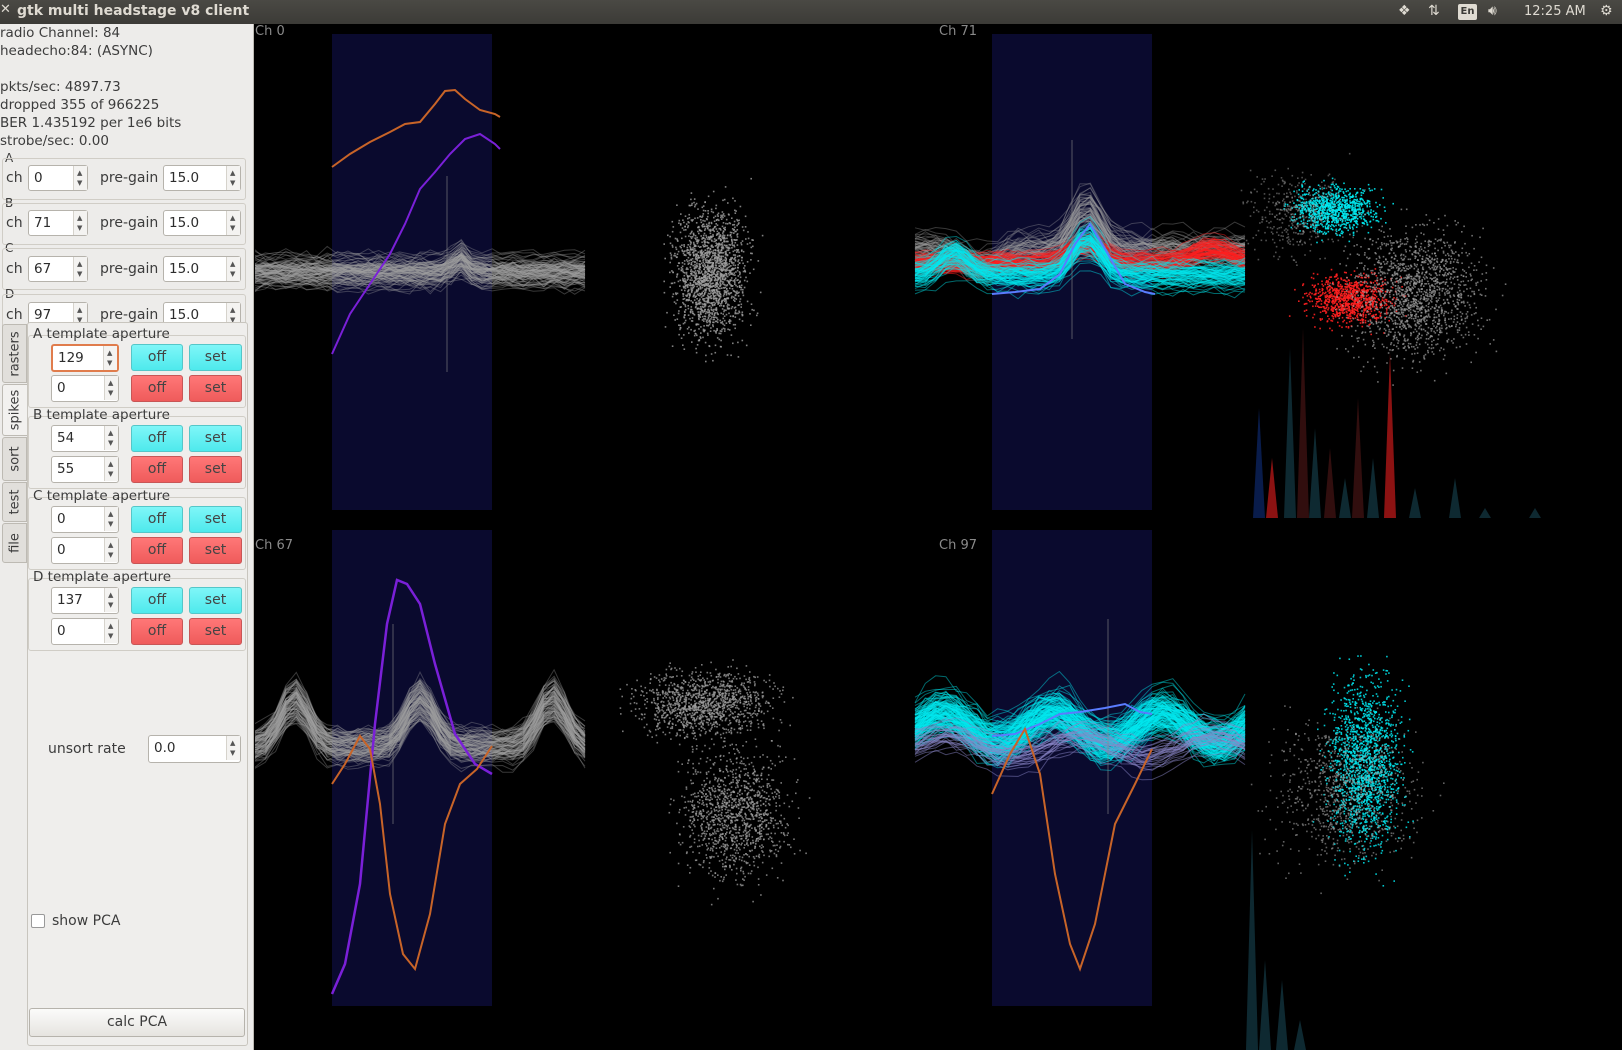  Describe the element at coordinates (202, 269) in the screenshot. I see `channel-c-pregain-spinner: 15.0 ▲ ▼` at that location.